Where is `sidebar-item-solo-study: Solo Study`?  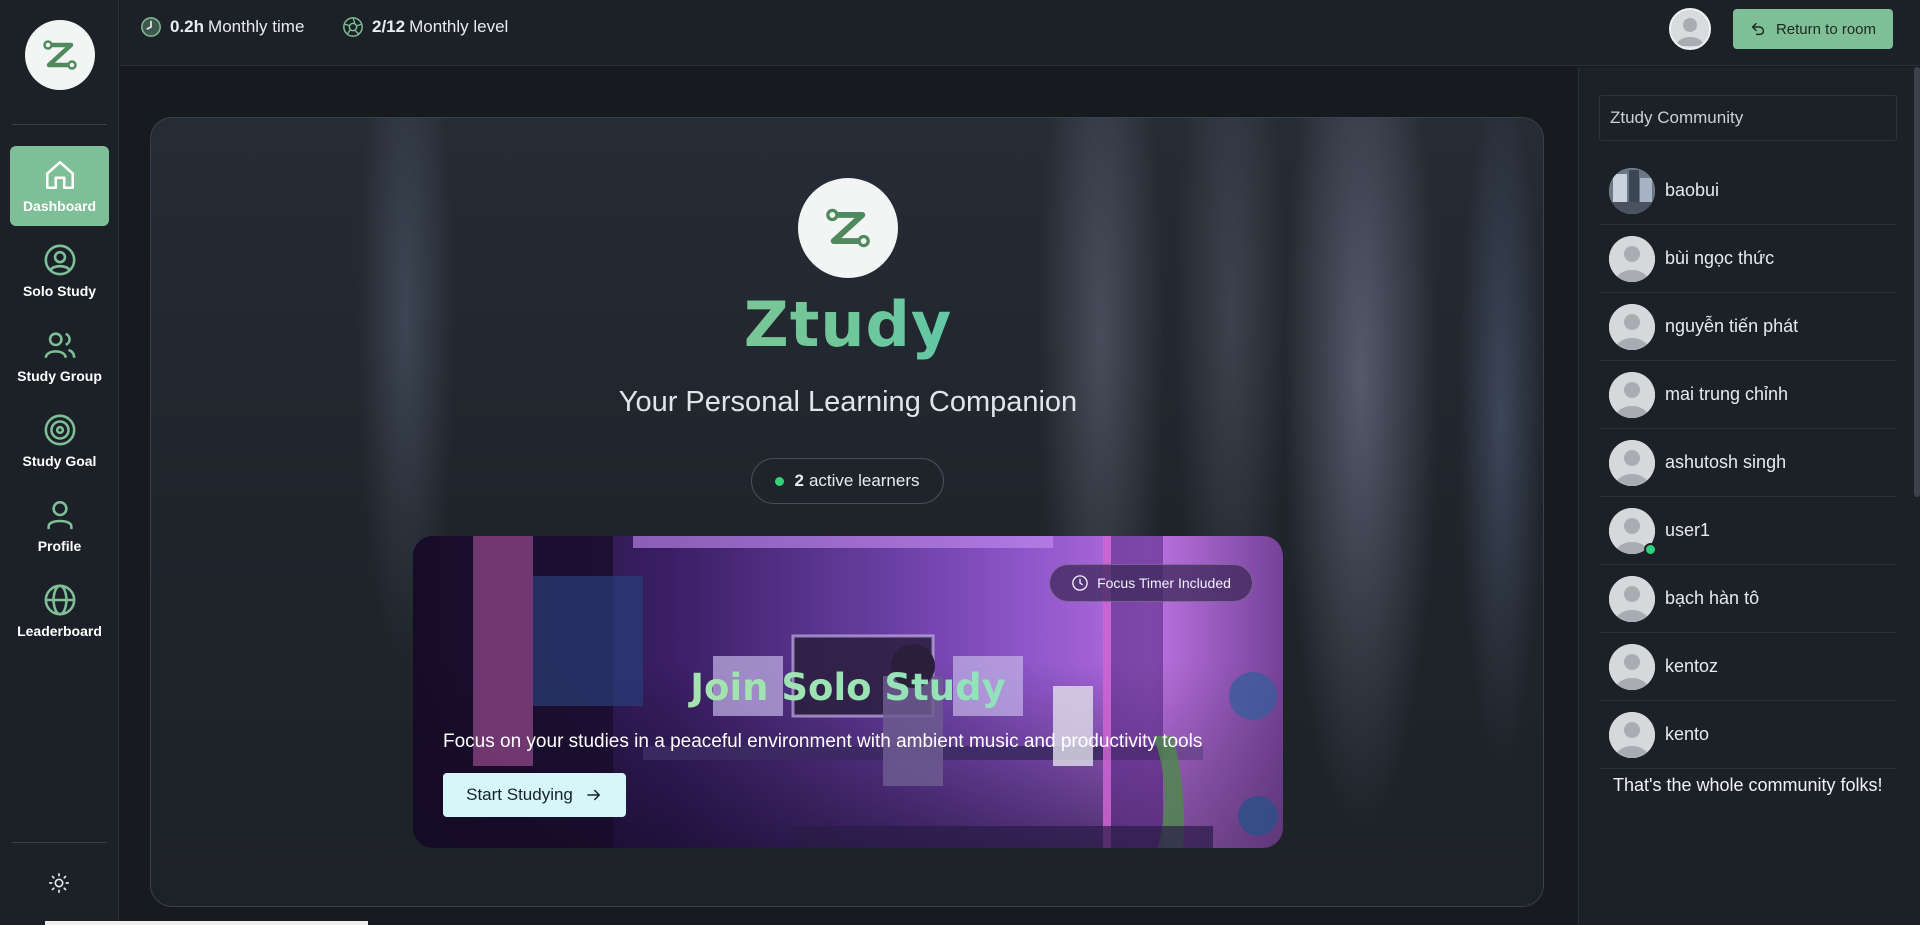
sidebar-item-solo-study: Solo Study is located at coordinates (59, 271).